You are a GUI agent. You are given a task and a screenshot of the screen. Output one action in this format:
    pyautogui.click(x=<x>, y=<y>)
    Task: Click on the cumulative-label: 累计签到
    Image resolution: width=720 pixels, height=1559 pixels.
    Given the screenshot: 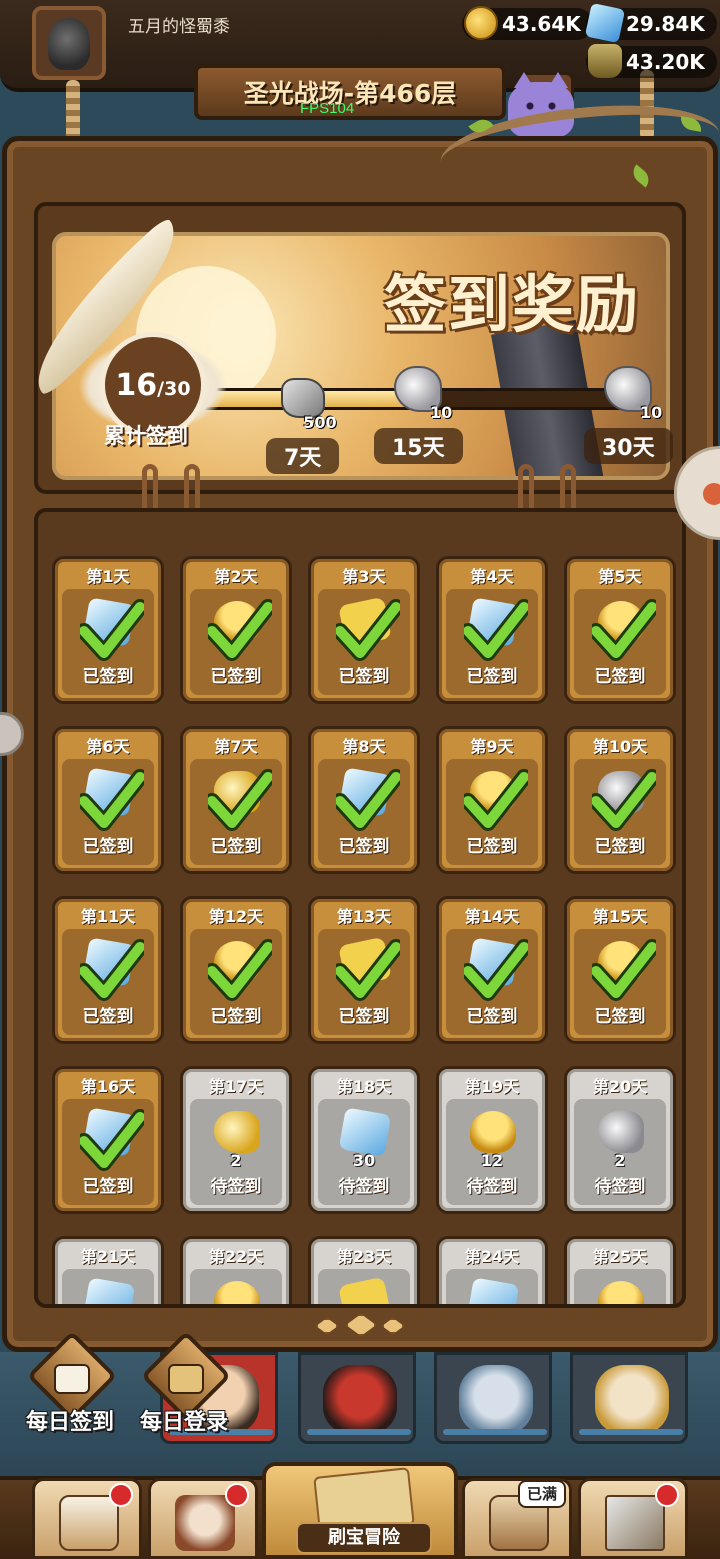 What is the action you would take?
    pyautogui.click(x=146, y=436)
    